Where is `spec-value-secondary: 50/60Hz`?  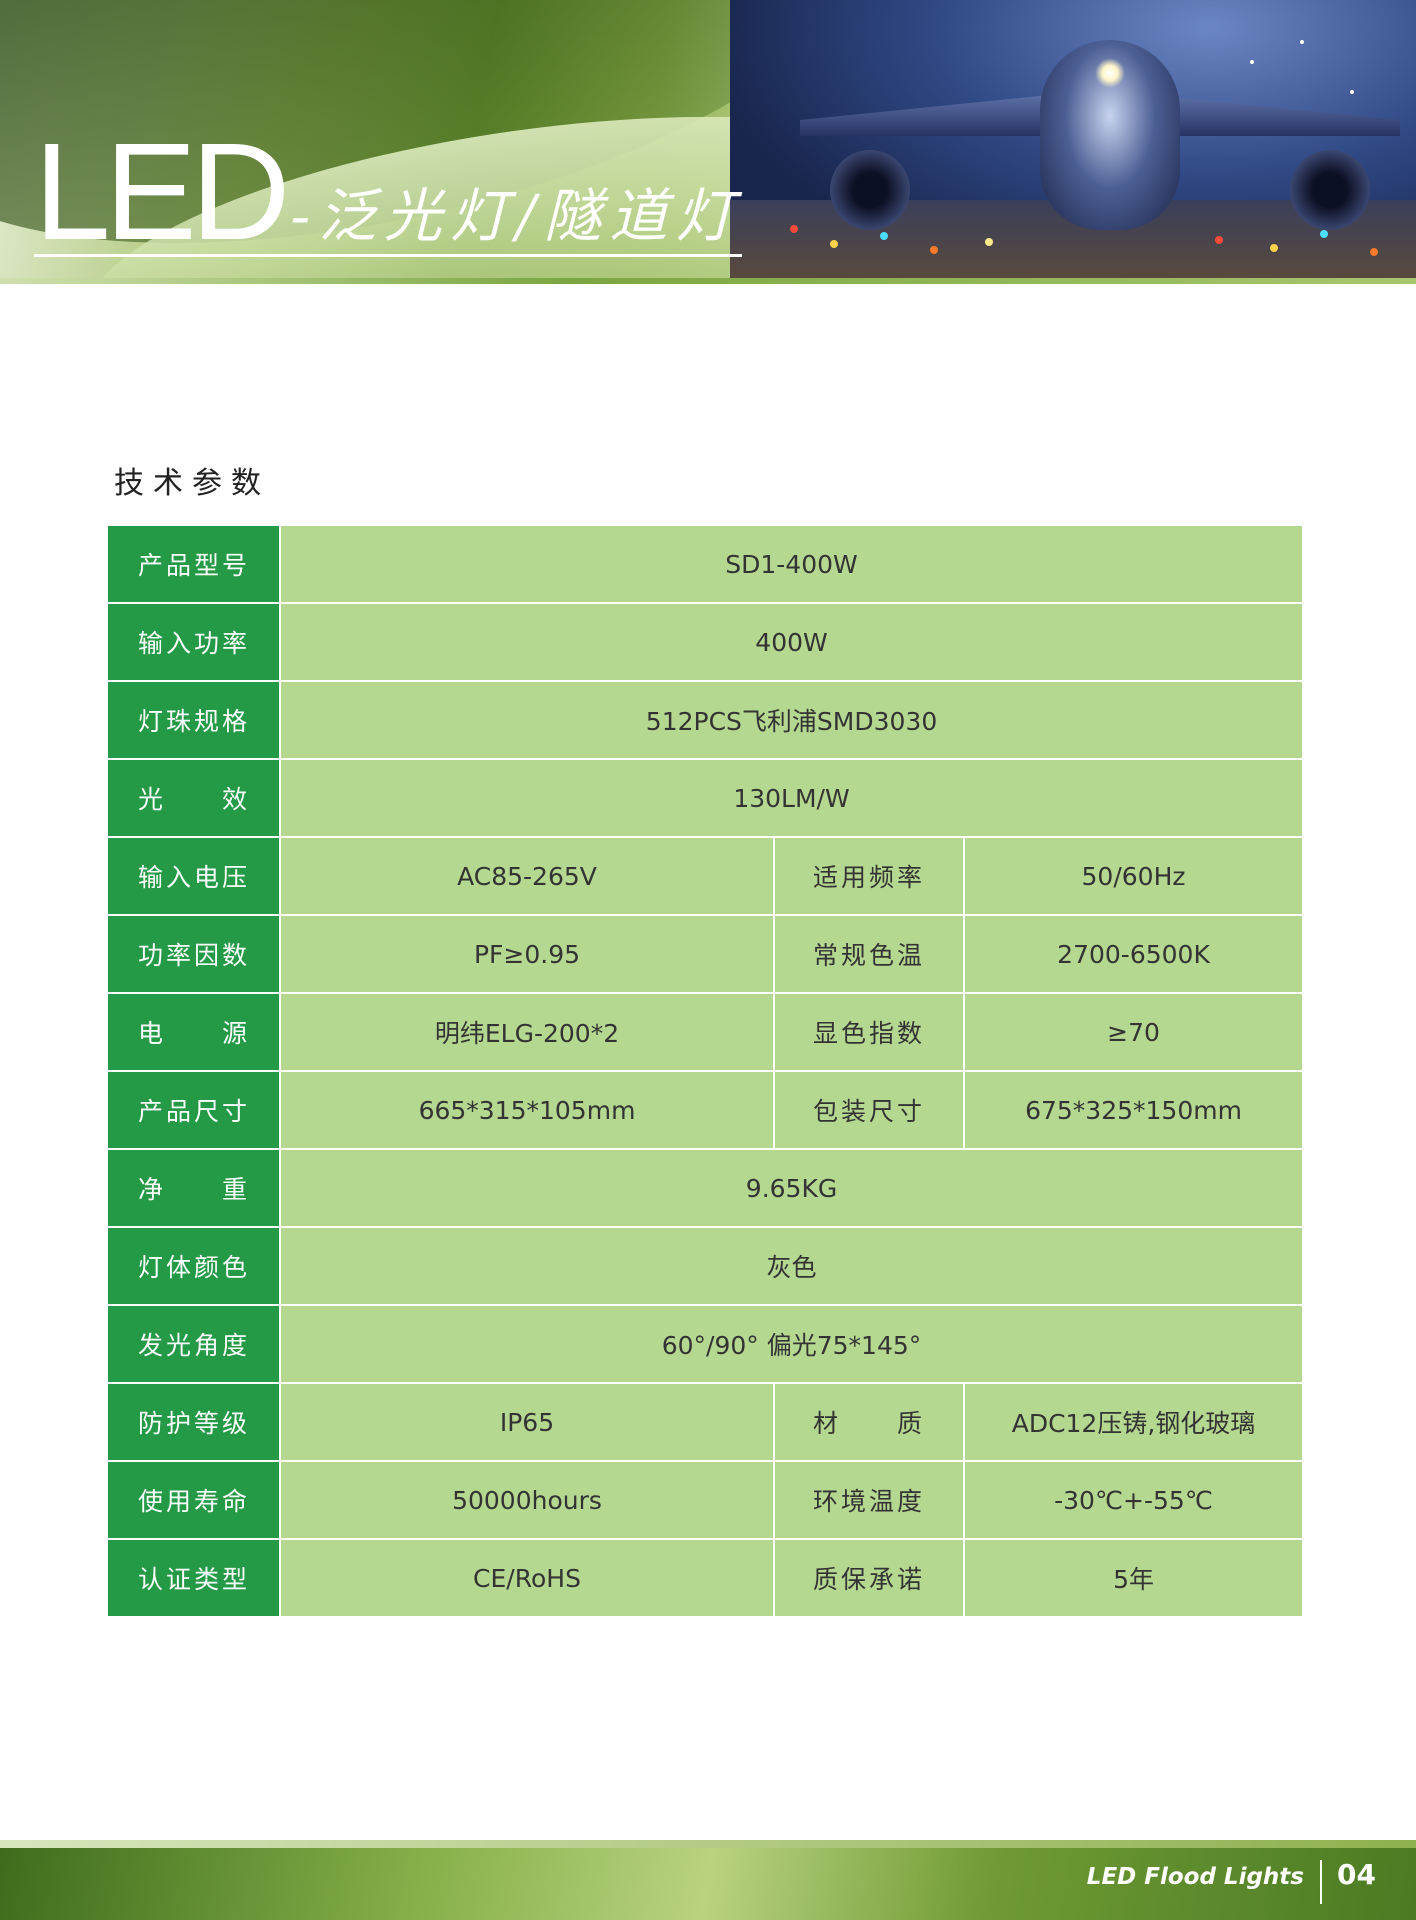 spec-value-secondary: 50/60Hz is located at coordinates (1133, 876).